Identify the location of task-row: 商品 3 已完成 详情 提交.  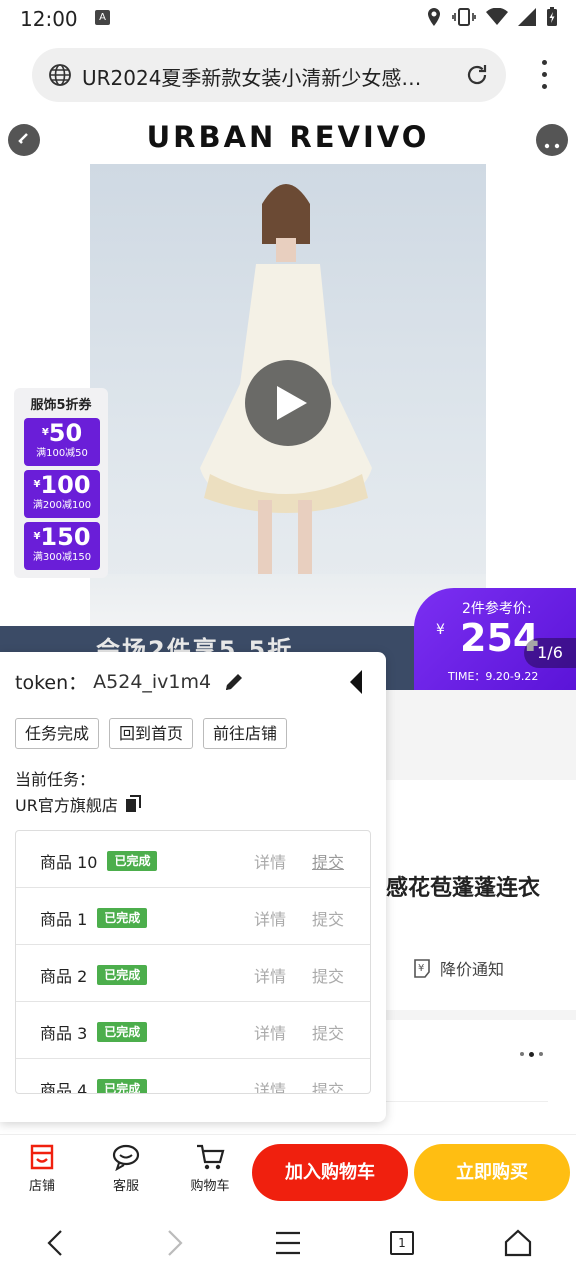
(193, 1030).